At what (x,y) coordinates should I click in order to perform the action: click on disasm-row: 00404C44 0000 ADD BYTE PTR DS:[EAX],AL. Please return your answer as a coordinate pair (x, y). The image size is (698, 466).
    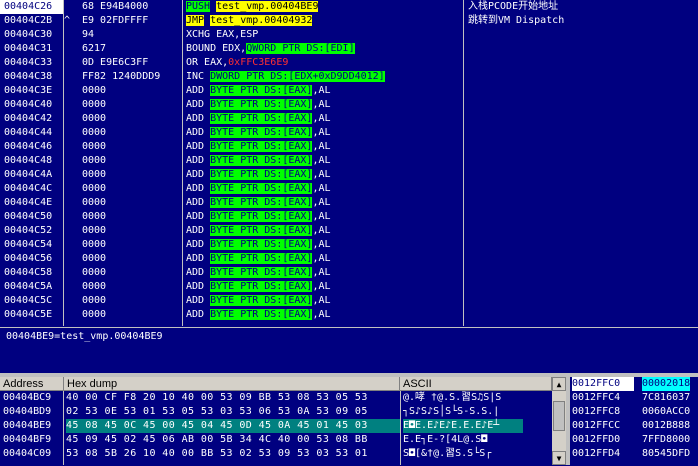
    Looking at the image, I should click on (349, 133).